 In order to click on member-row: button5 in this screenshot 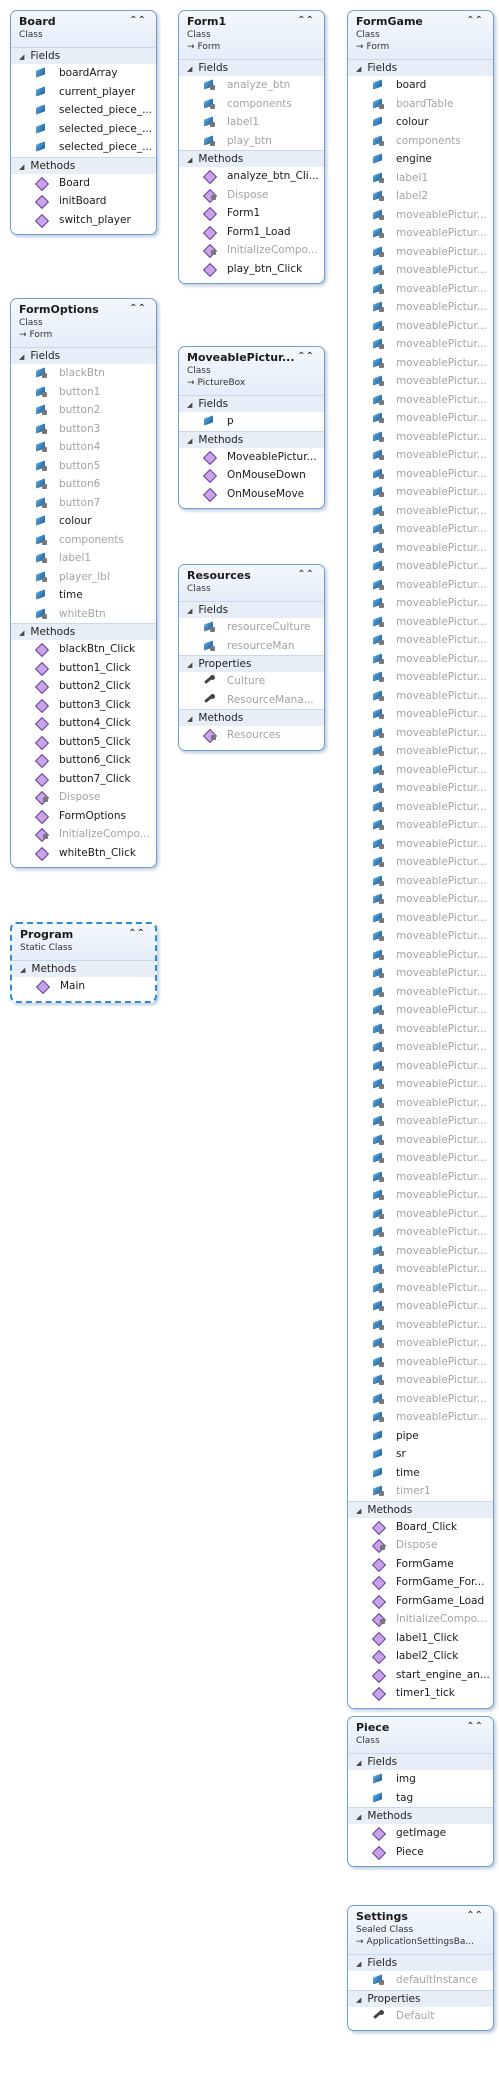, I will do `click(83, 466)`.